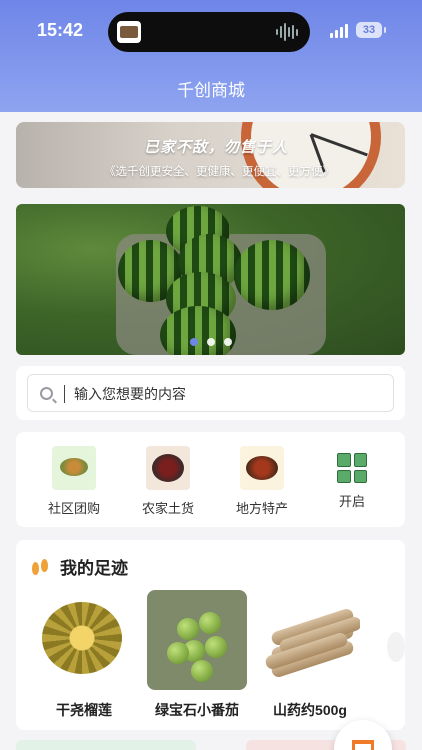 This screenshot has width=422, height=750. What do you see at coordinates (287, 32) in the screenshot?
I see `audio-wave-icon` at bounding box center [287, 32].